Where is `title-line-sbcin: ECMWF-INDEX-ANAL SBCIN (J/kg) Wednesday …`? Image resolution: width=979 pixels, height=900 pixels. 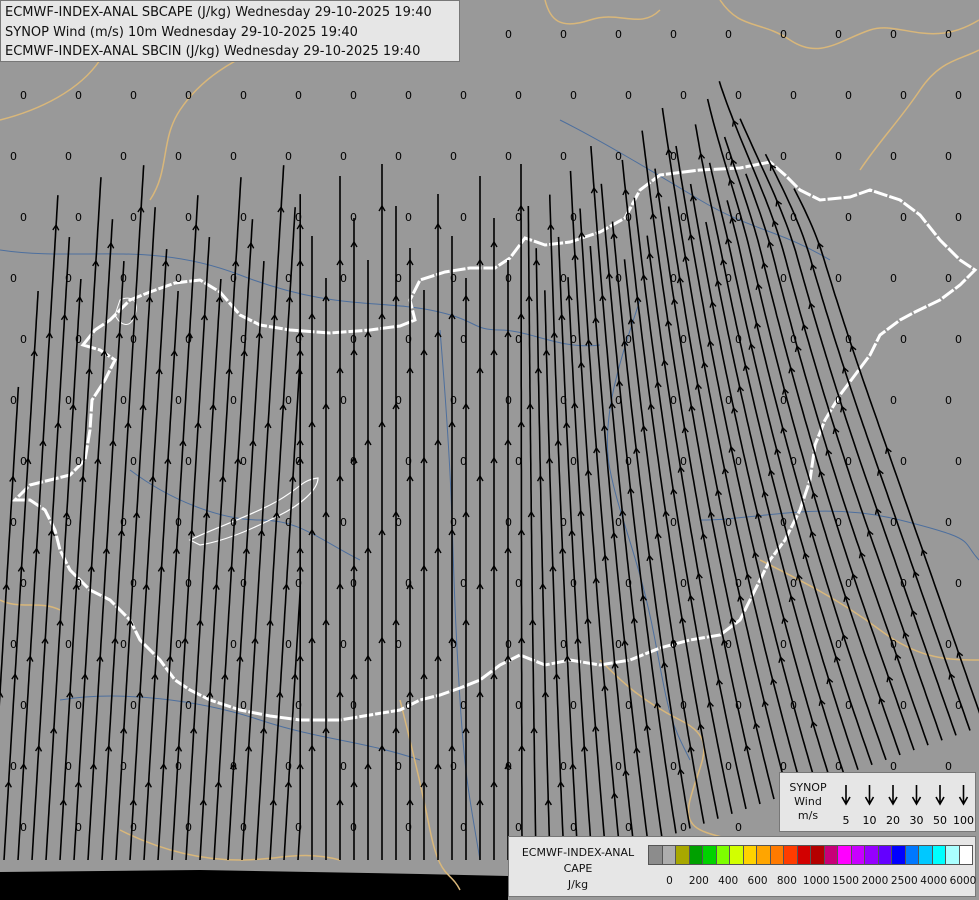
title-line-sbcin: ECMWF-INDEX-ANAL SBCIN (J/kg) Wednesday … is located at coordinates (213, 51).